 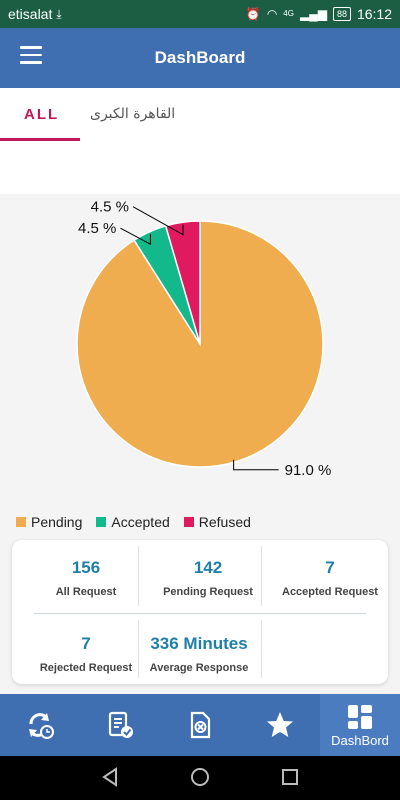 I want to click on stat-label: Accepted Request, so click(x=330, y=592).